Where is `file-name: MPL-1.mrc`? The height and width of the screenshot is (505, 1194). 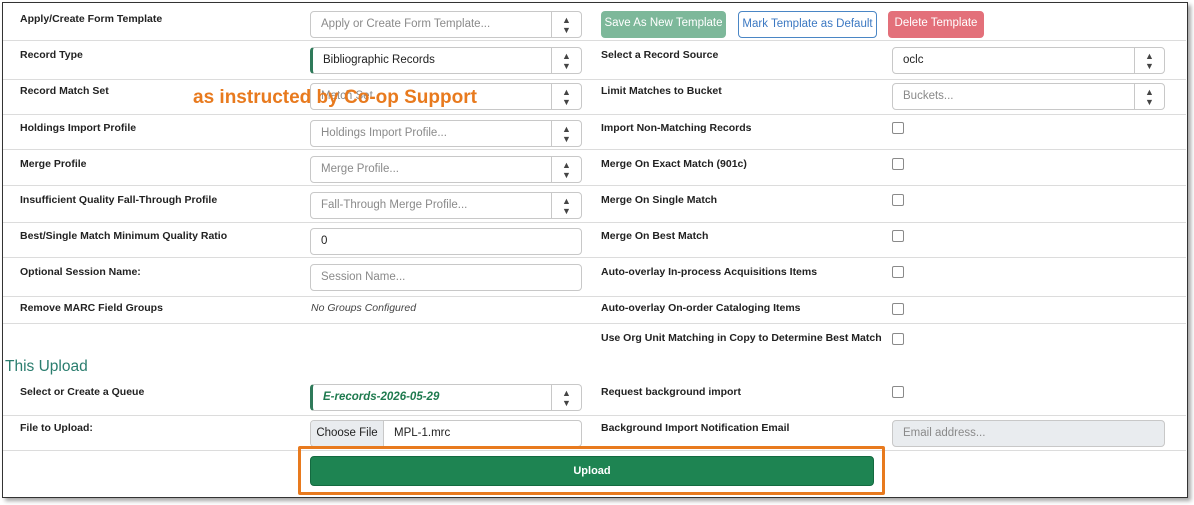 file-name: MPL-1.mrc is located at coordinates (422, 433).